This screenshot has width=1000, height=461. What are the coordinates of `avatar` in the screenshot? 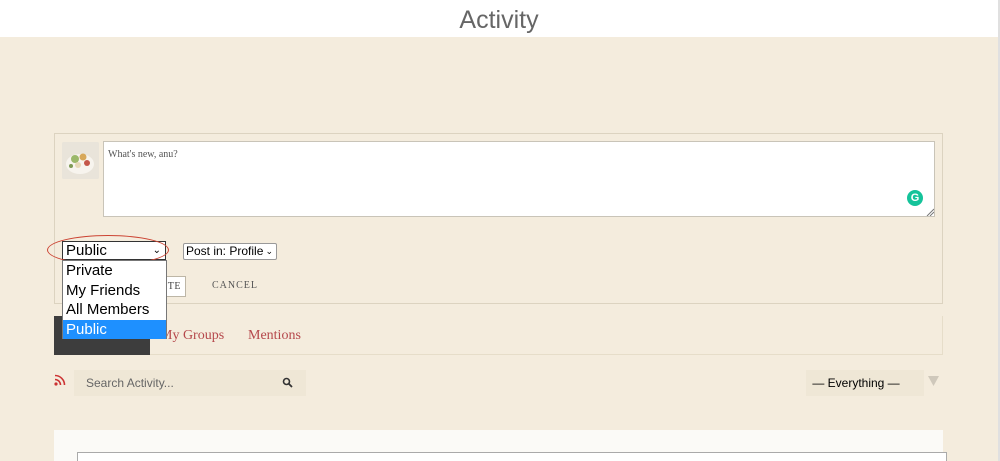 It's located at (80, 160).